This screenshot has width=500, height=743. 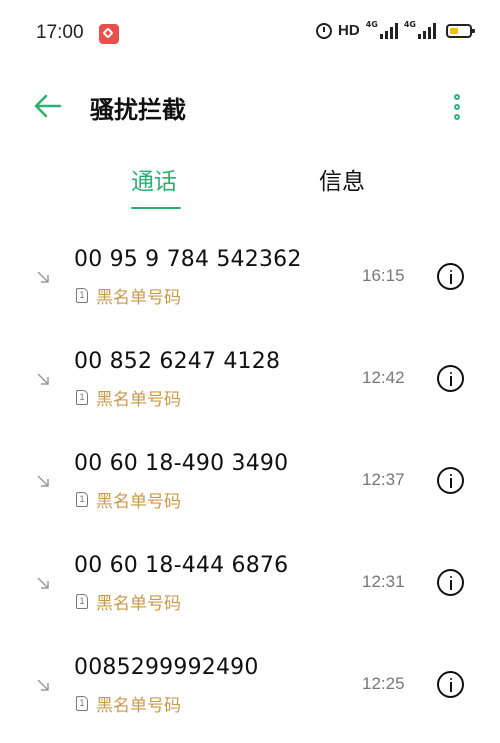 What do you see at coordinates (409, 24) in the screenshot?
I see `network-type-label-2: 4G` at bounding box center [409, 24].